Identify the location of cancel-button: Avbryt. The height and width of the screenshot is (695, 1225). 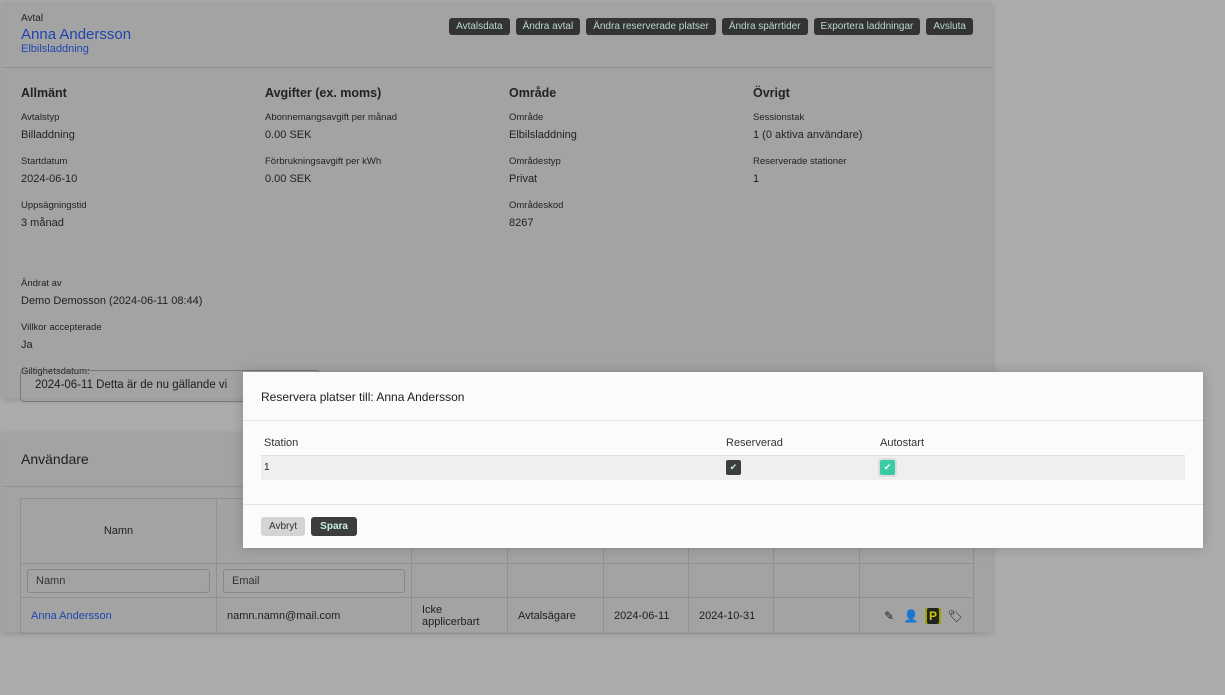
(283, 526).